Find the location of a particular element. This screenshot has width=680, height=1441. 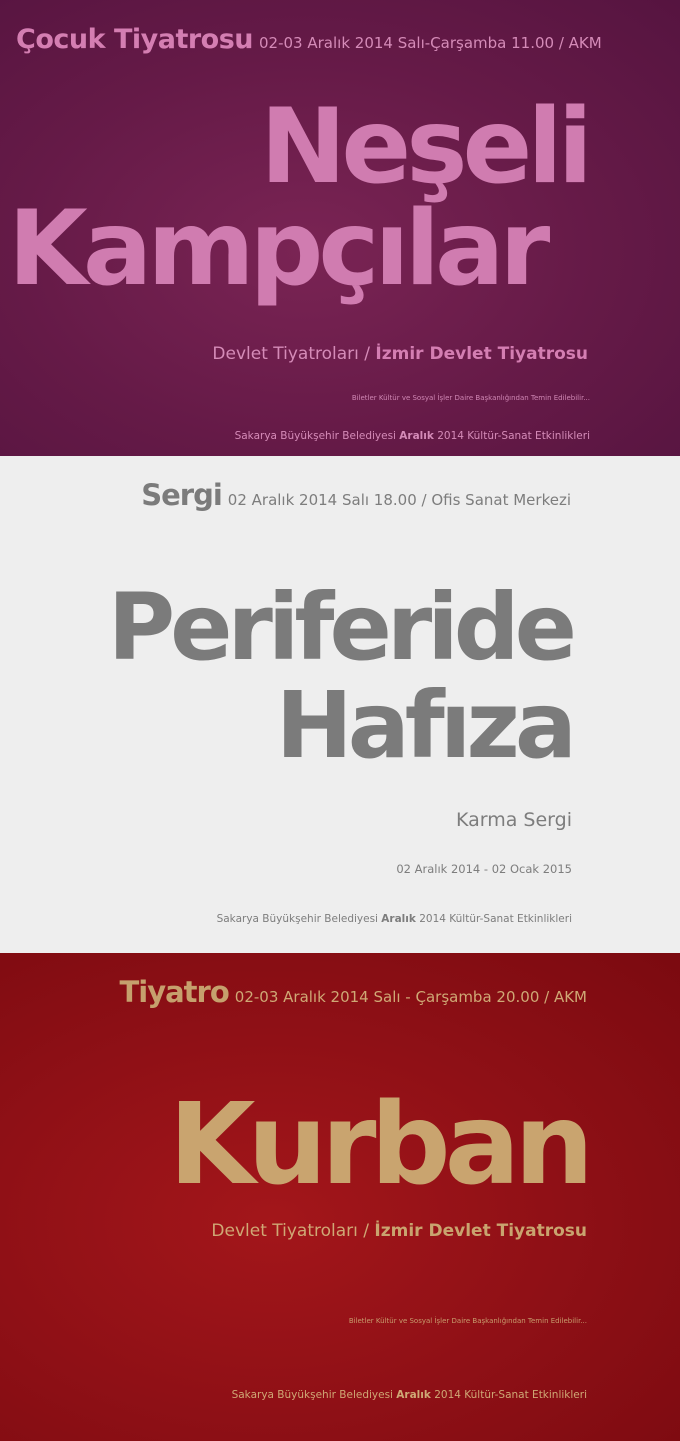

event-subtitle: Karma Sergi is located at coordinates (513, 820).